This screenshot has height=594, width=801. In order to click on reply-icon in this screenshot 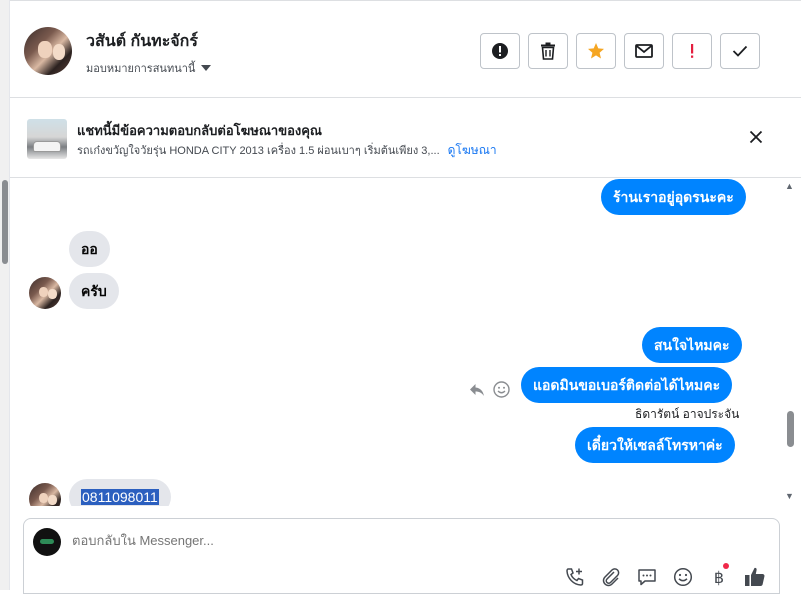, I will do `click(477, 390)`.